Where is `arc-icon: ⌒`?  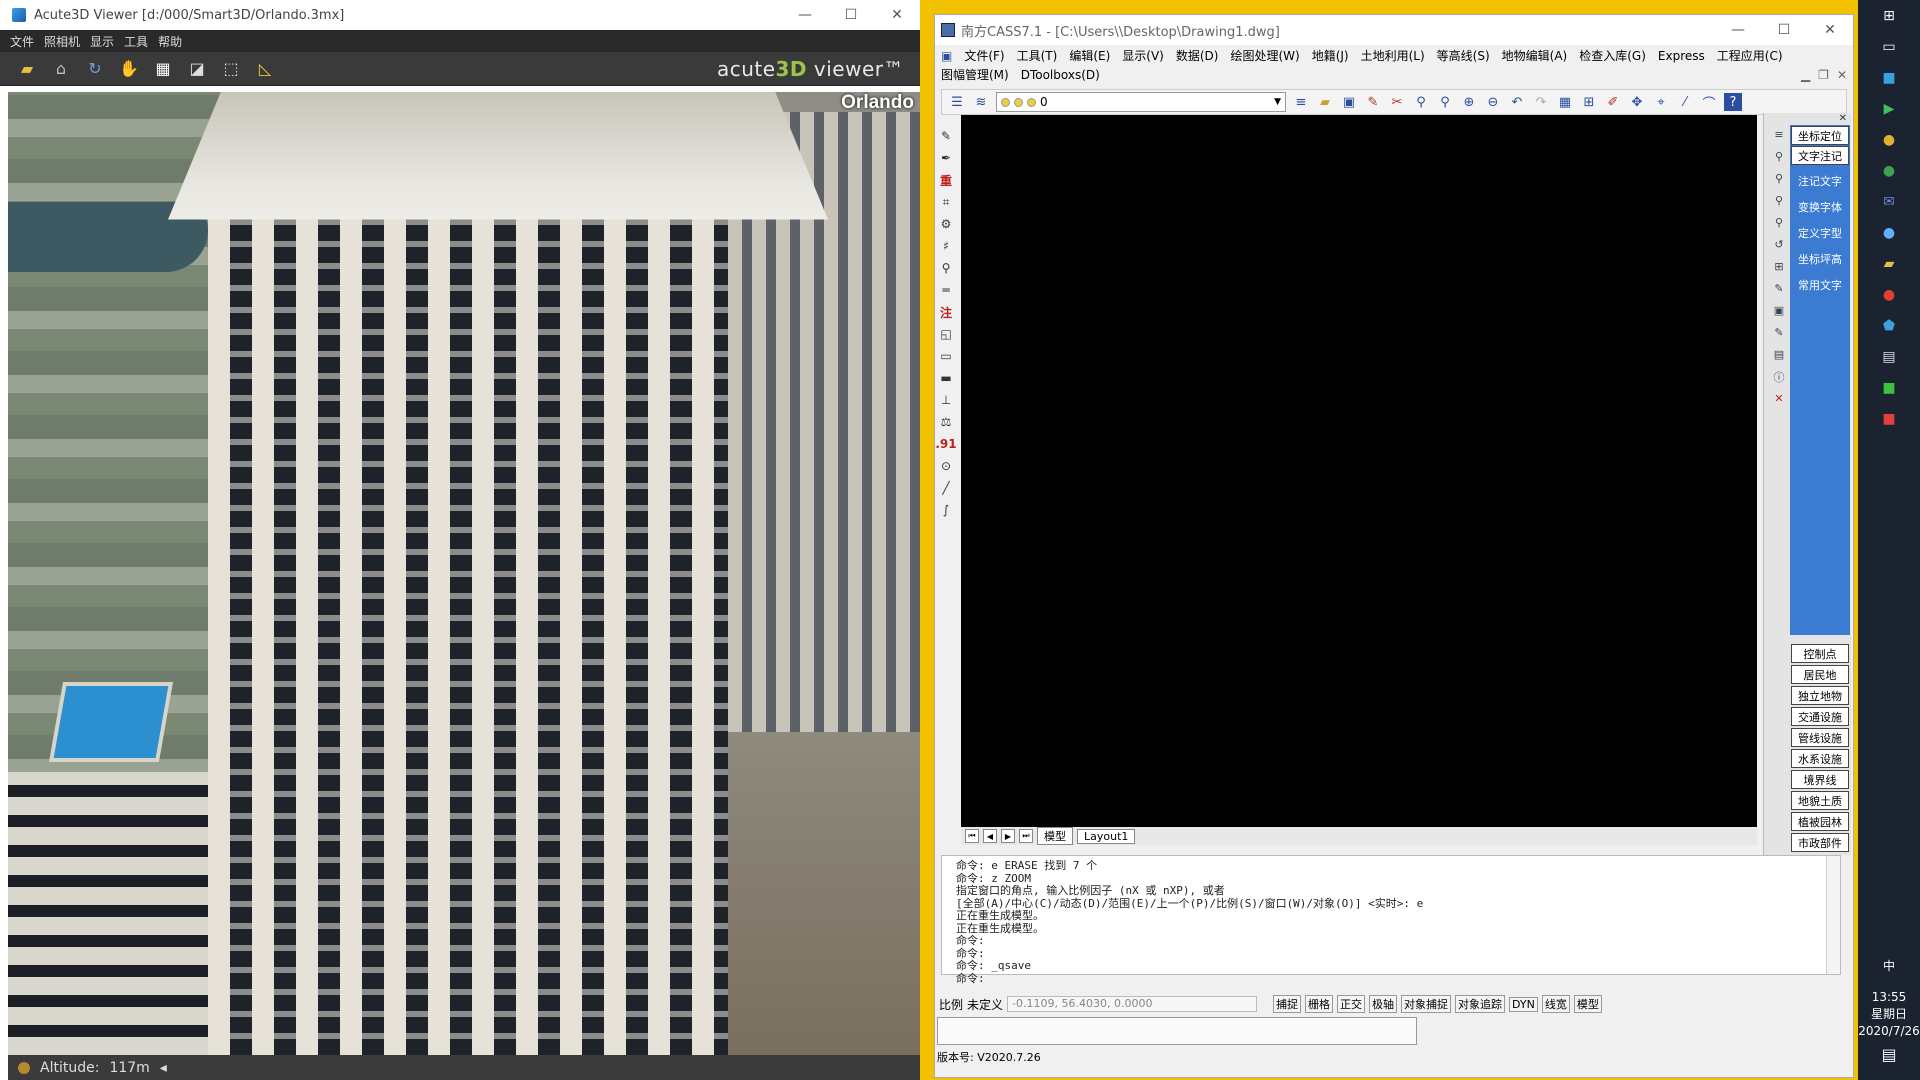
arc-icon: ⌒ is located at coordinates (1709, 102).